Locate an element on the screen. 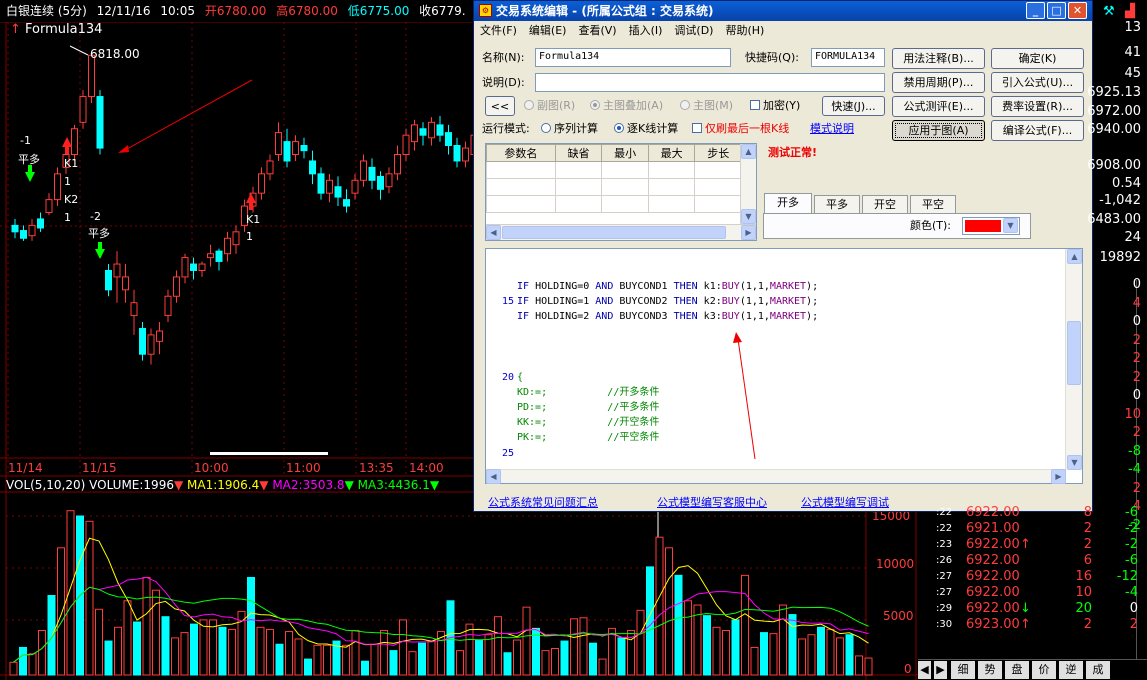 The height and width of the screenshot is (680, 1147). tab-volume: 成 is located at coordinates (1098, 670).